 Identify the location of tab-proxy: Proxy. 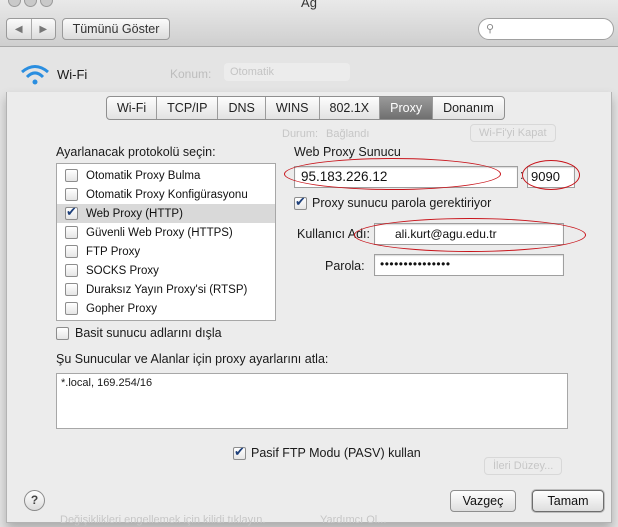
(407, 108).